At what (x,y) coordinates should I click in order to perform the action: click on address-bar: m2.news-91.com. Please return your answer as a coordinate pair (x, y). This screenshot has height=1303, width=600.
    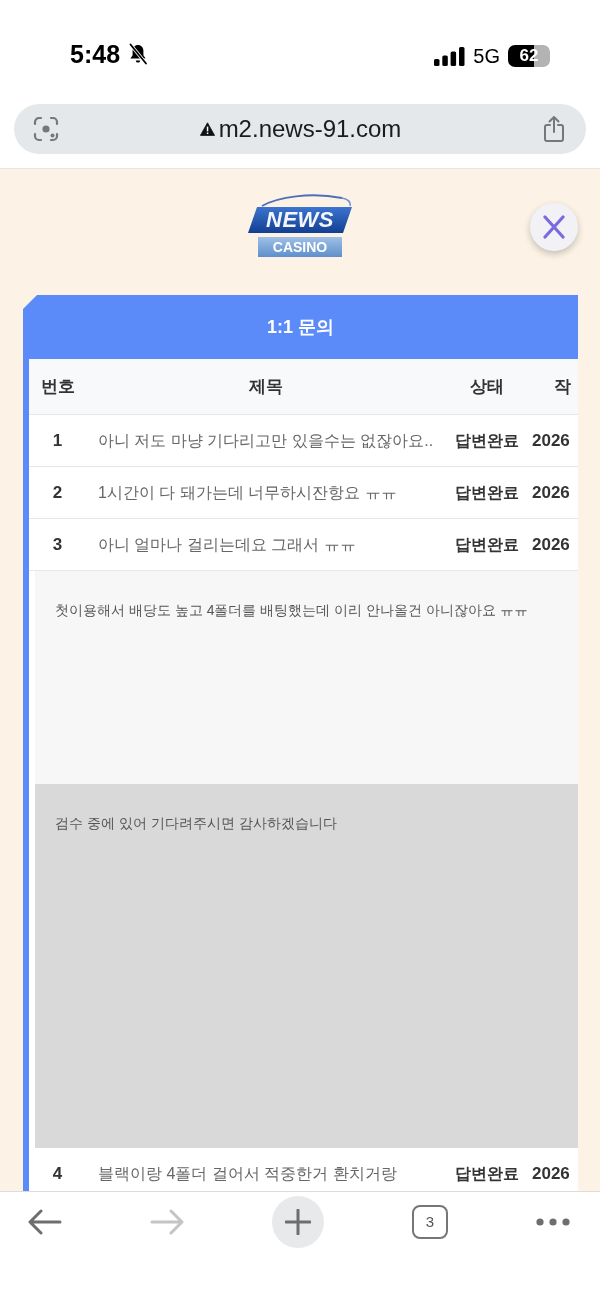
    Looking at the image, I should click on (300, 129).